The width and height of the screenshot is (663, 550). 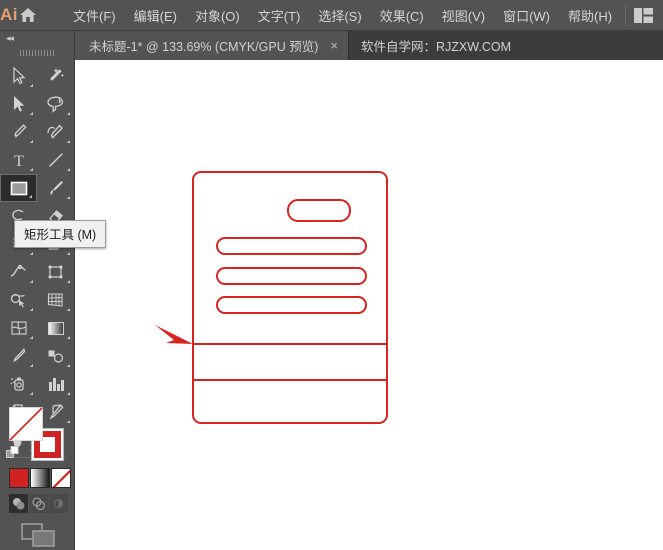 I want to click on close-icon: ×, so click(x=334, y=45).